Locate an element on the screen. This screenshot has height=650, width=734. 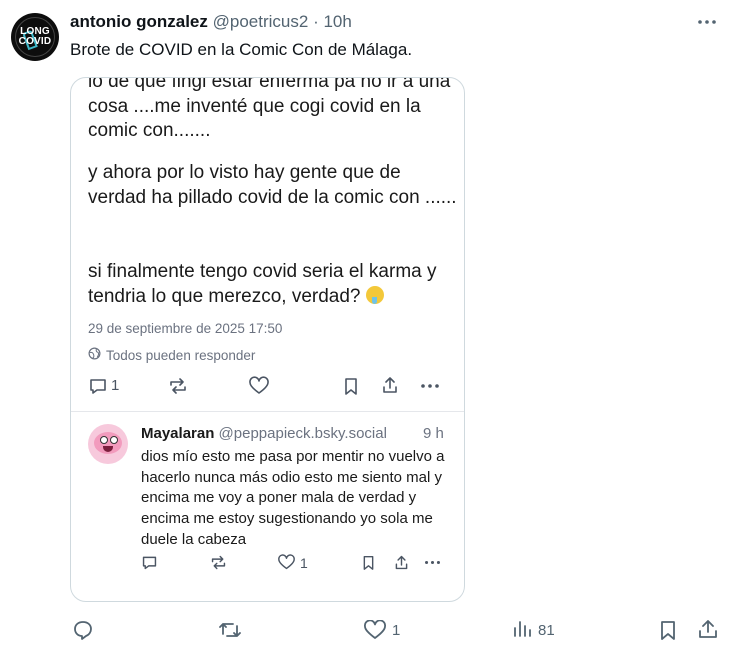
reply-setting-label: Todos pueden responder is located at coordinates (181, 355).